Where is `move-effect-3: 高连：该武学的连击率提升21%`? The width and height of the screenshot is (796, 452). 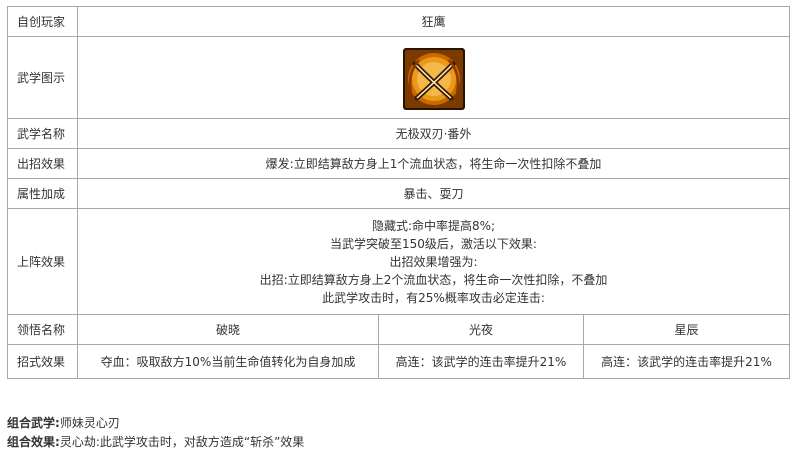
move-effect-3: 高连：该武学的连击率提升21% is located at coordinates (686, 361).